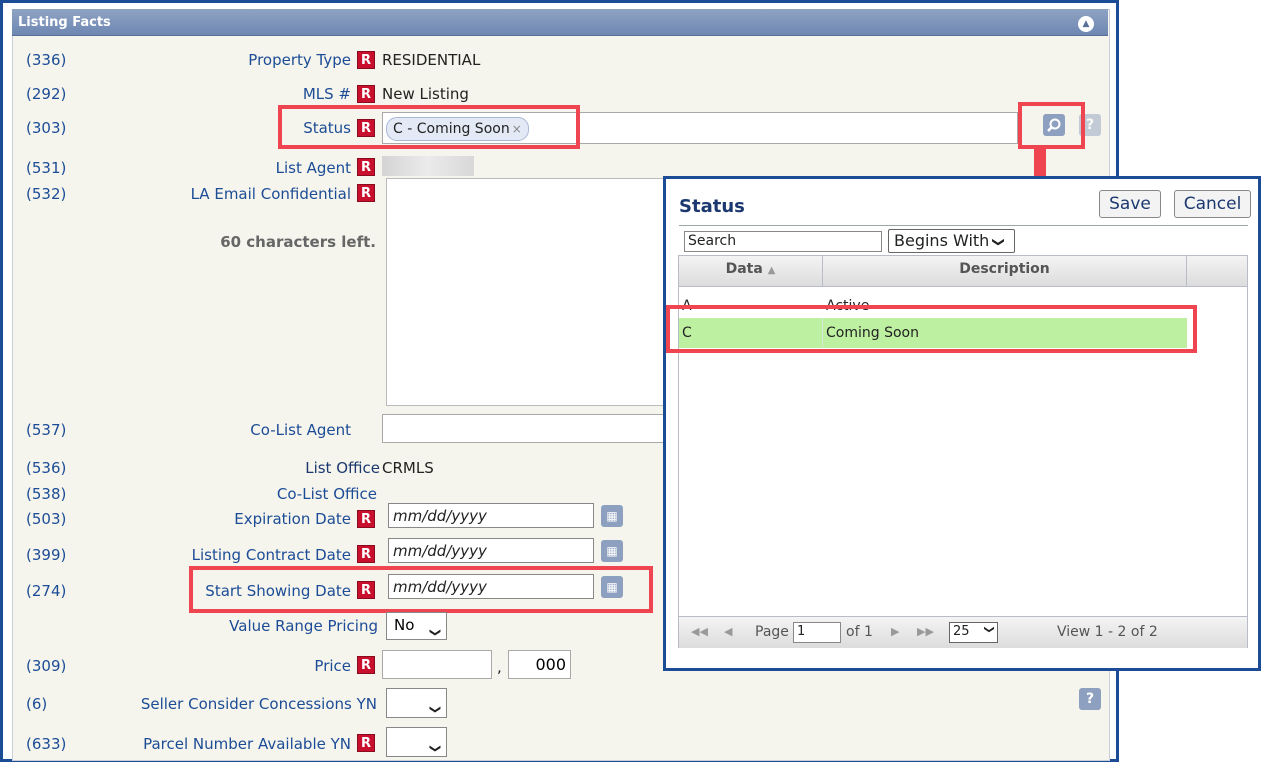 The width and height of the screenshot is (1263, 762). I want to click on column-header-data-label: Data, so click(744, 269).